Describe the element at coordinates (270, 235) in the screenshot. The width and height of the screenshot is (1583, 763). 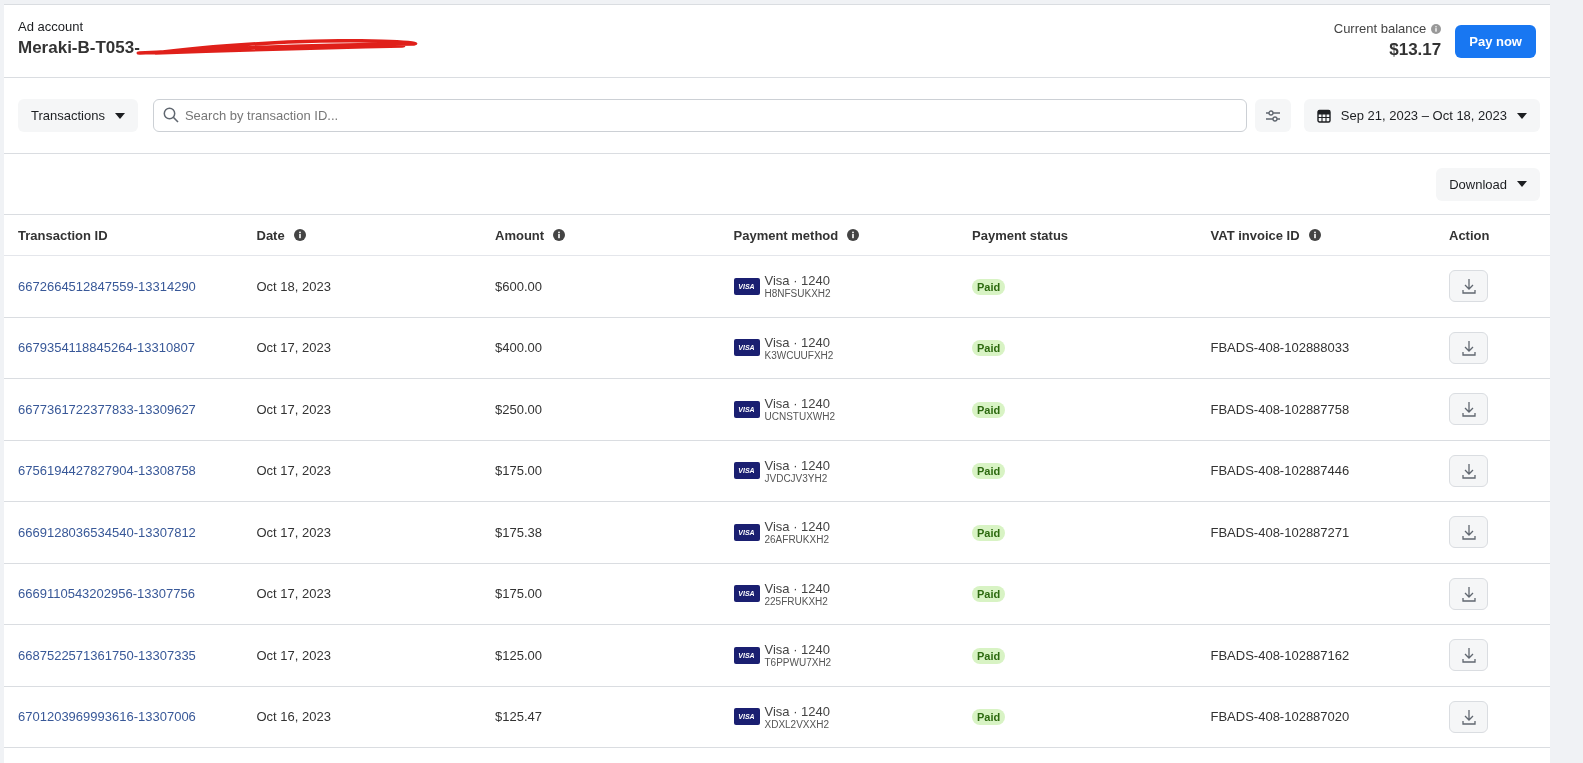
I see `column-header: Date` at that location.